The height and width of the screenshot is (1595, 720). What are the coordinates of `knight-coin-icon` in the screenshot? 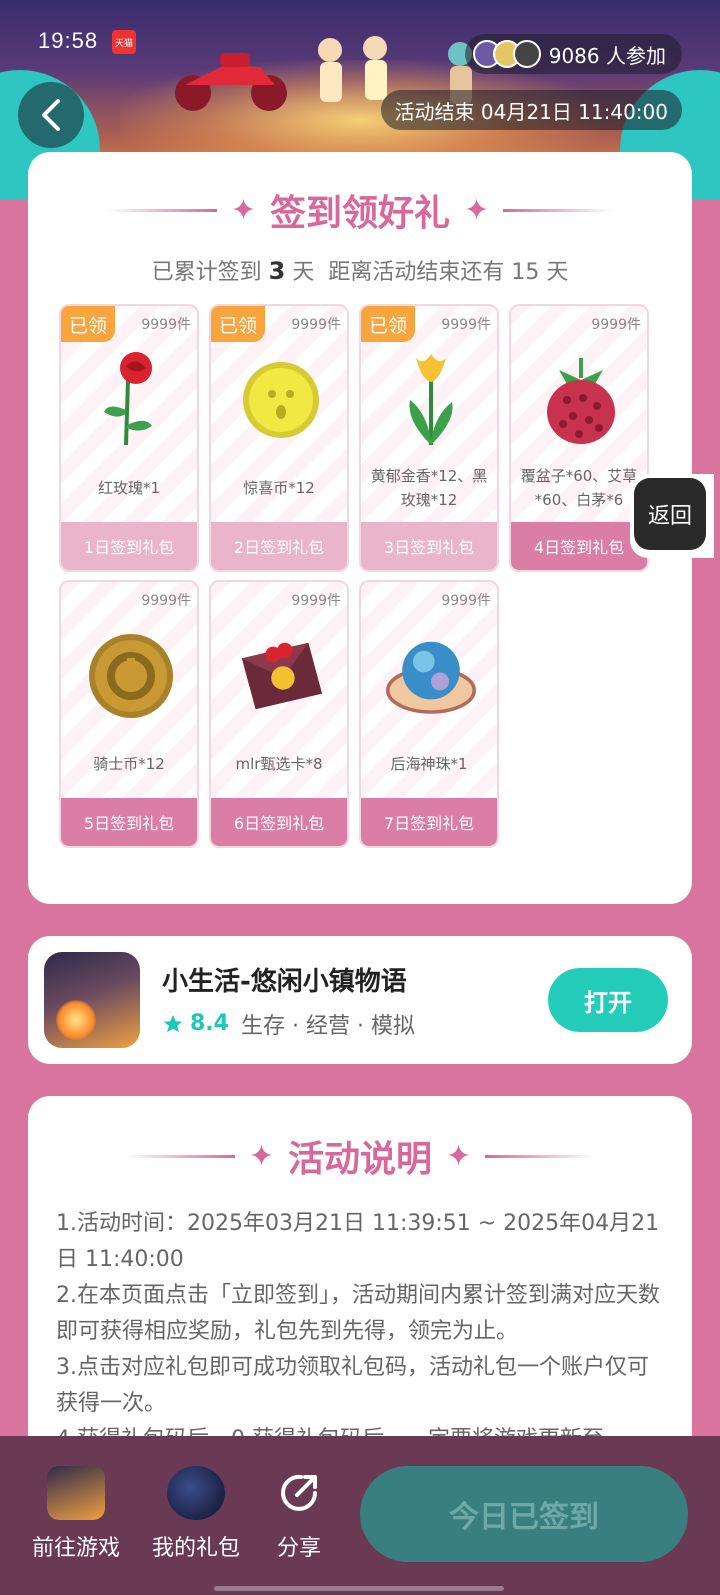 It's located at (131, 676).